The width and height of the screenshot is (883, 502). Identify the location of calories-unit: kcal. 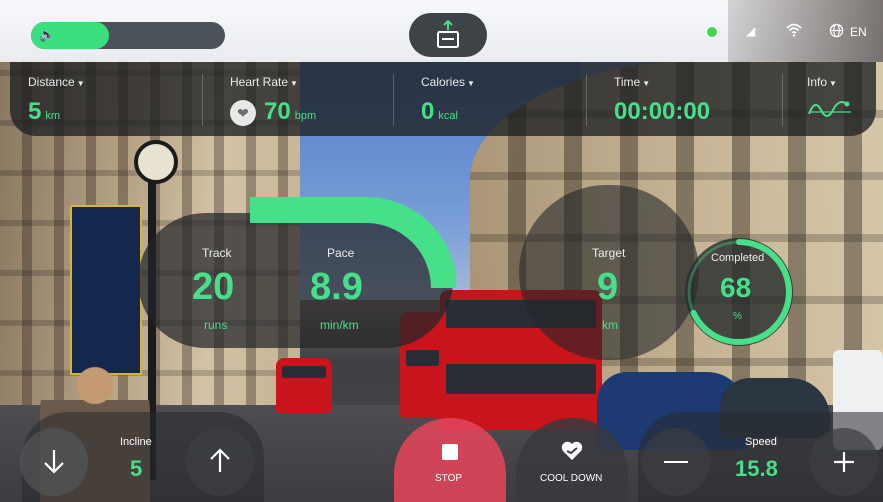
(448, 116).